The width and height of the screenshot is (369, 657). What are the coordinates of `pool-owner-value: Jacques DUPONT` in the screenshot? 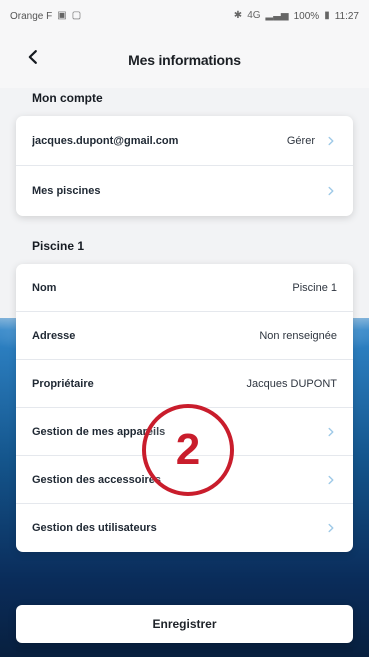 It's located at (291, 383).